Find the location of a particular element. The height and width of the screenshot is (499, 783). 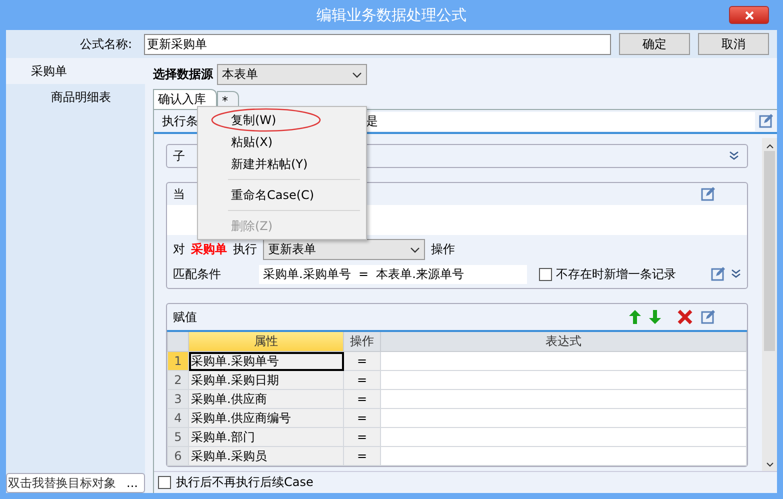

property-cell: 采购单.采购员 is located at coordinates (266, 456).